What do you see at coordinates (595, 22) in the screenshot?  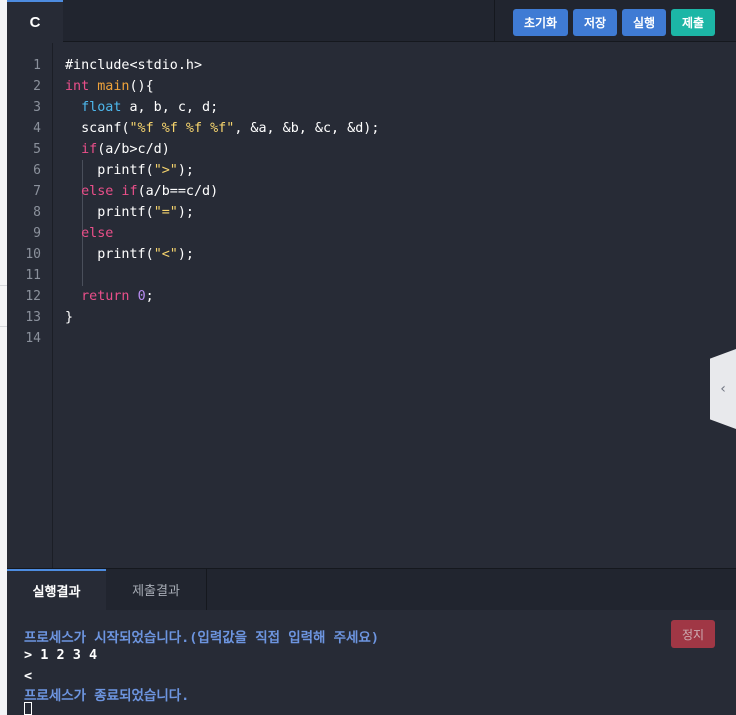 I see `save-button: 저장` at bounding box center [595, 22].